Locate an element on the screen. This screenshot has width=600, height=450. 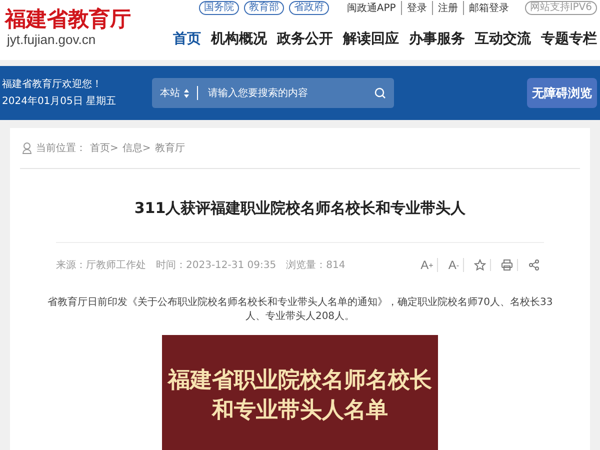
time-text: 时间：2023-12-31 09:35 is located at coordinates (216, 265).